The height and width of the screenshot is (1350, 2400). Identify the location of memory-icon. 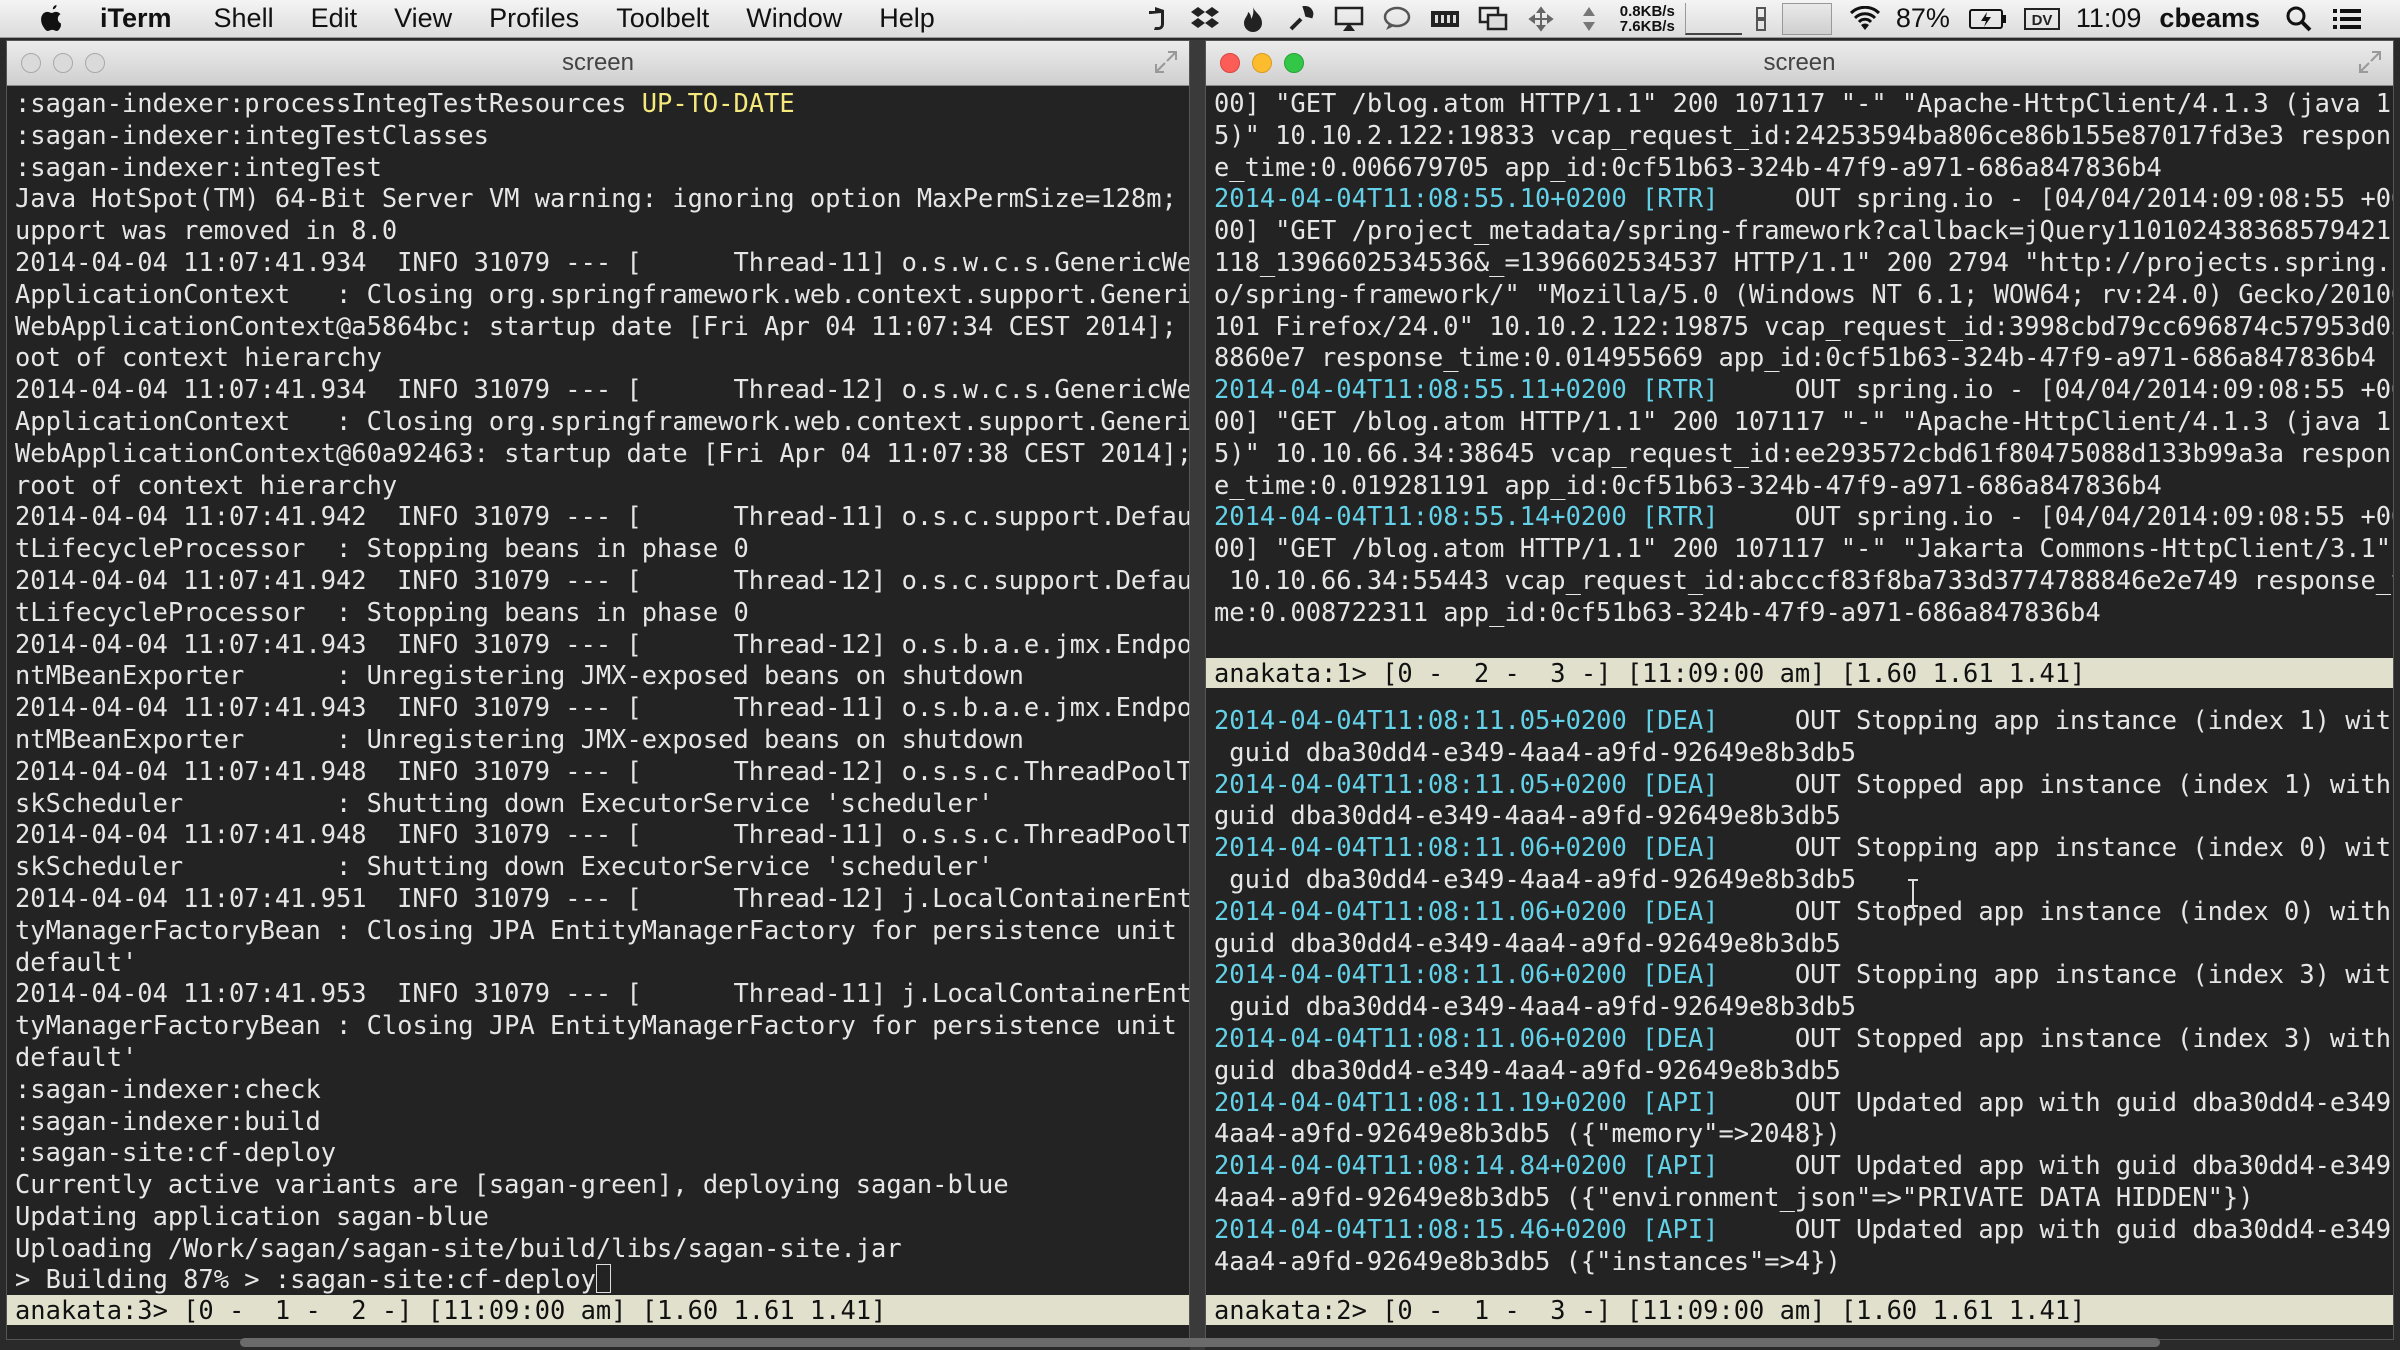
(1445, 19).